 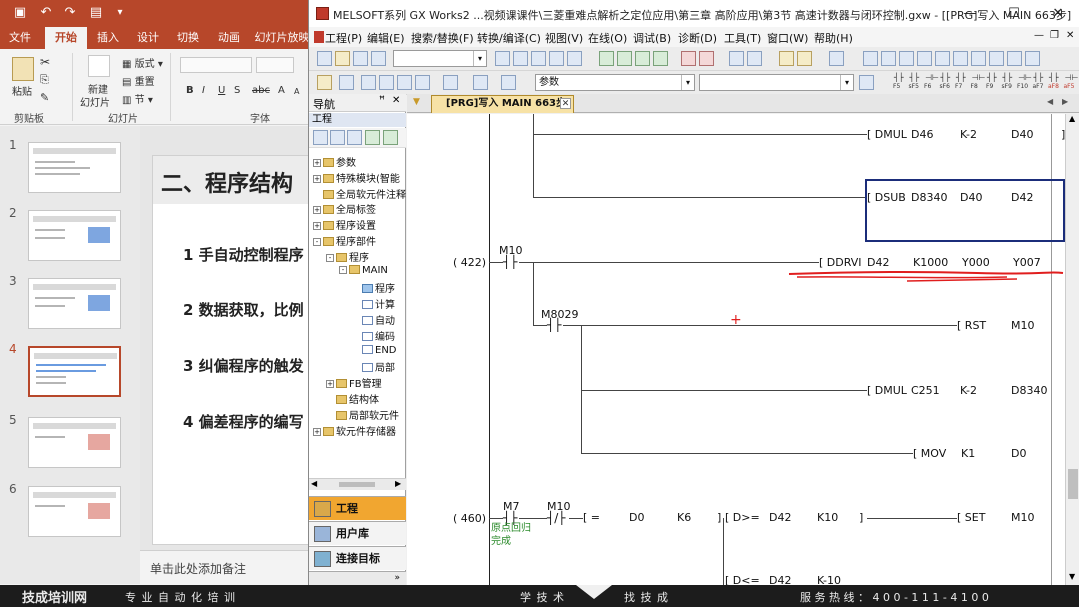 I want to click on mdi-close-icon: ✕, so click(x=1070, y=35).